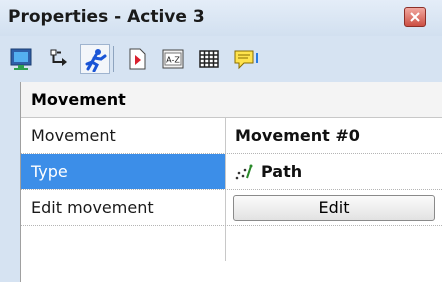 Image resolution: width=442 pixels, height=282 pixels. I want to click on display-icon, so click(21, 59).